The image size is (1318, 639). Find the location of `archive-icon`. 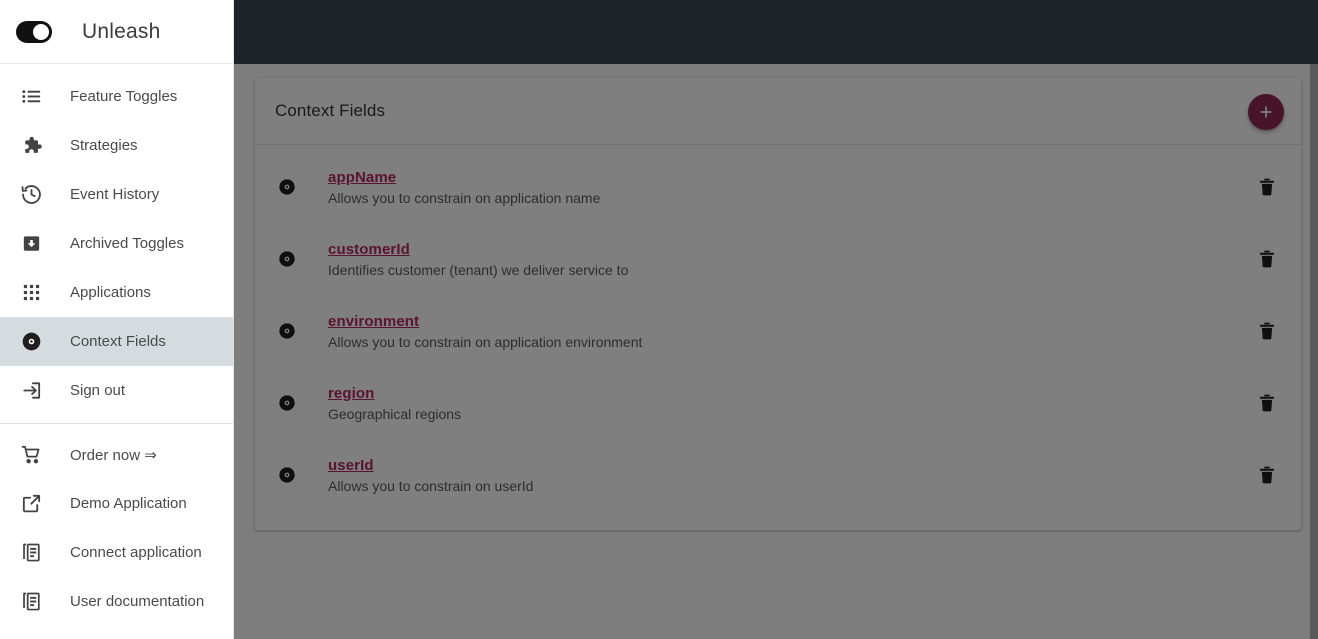

archive-icon is located at coordinates (31, 244).